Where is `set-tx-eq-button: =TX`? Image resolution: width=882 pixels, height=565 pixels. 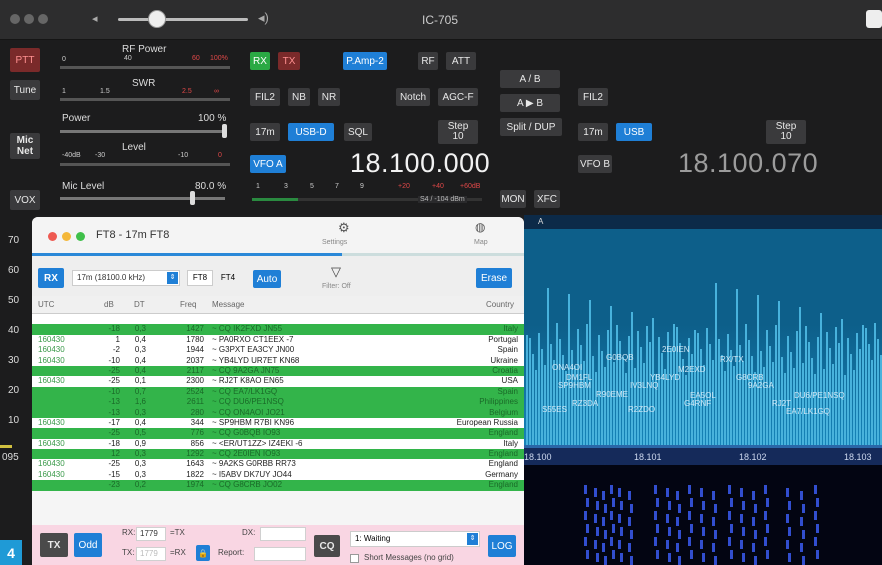
set-tx-eq-button: =TX is located at coordinates (177, 532).